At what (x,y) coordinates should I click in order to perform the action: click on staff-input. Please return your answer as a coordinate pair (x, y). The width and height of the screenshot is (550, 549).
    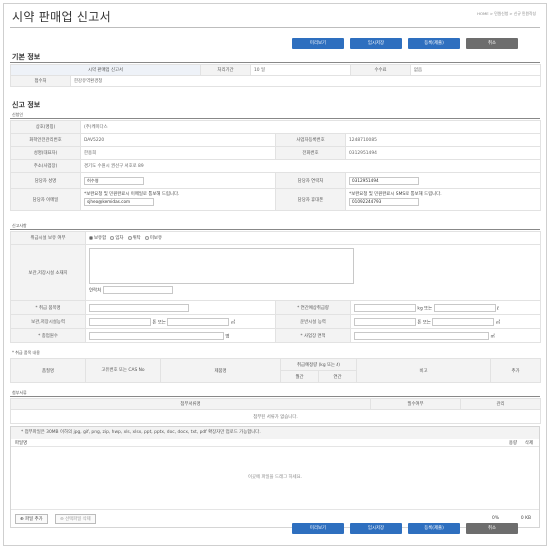
    Looking at the image, I should click on (156, 335).